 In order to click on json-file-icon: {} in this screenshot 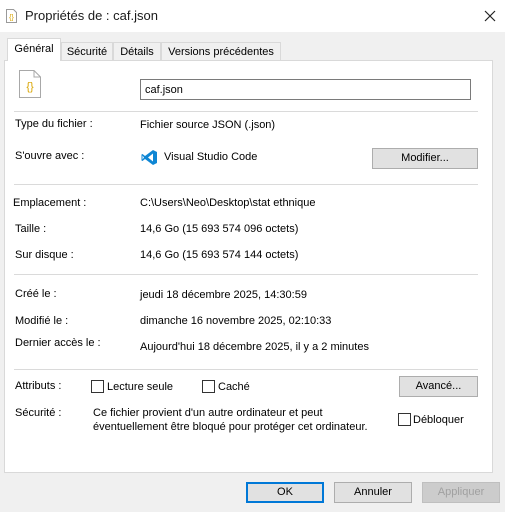, I will do `click(11, 16)`.